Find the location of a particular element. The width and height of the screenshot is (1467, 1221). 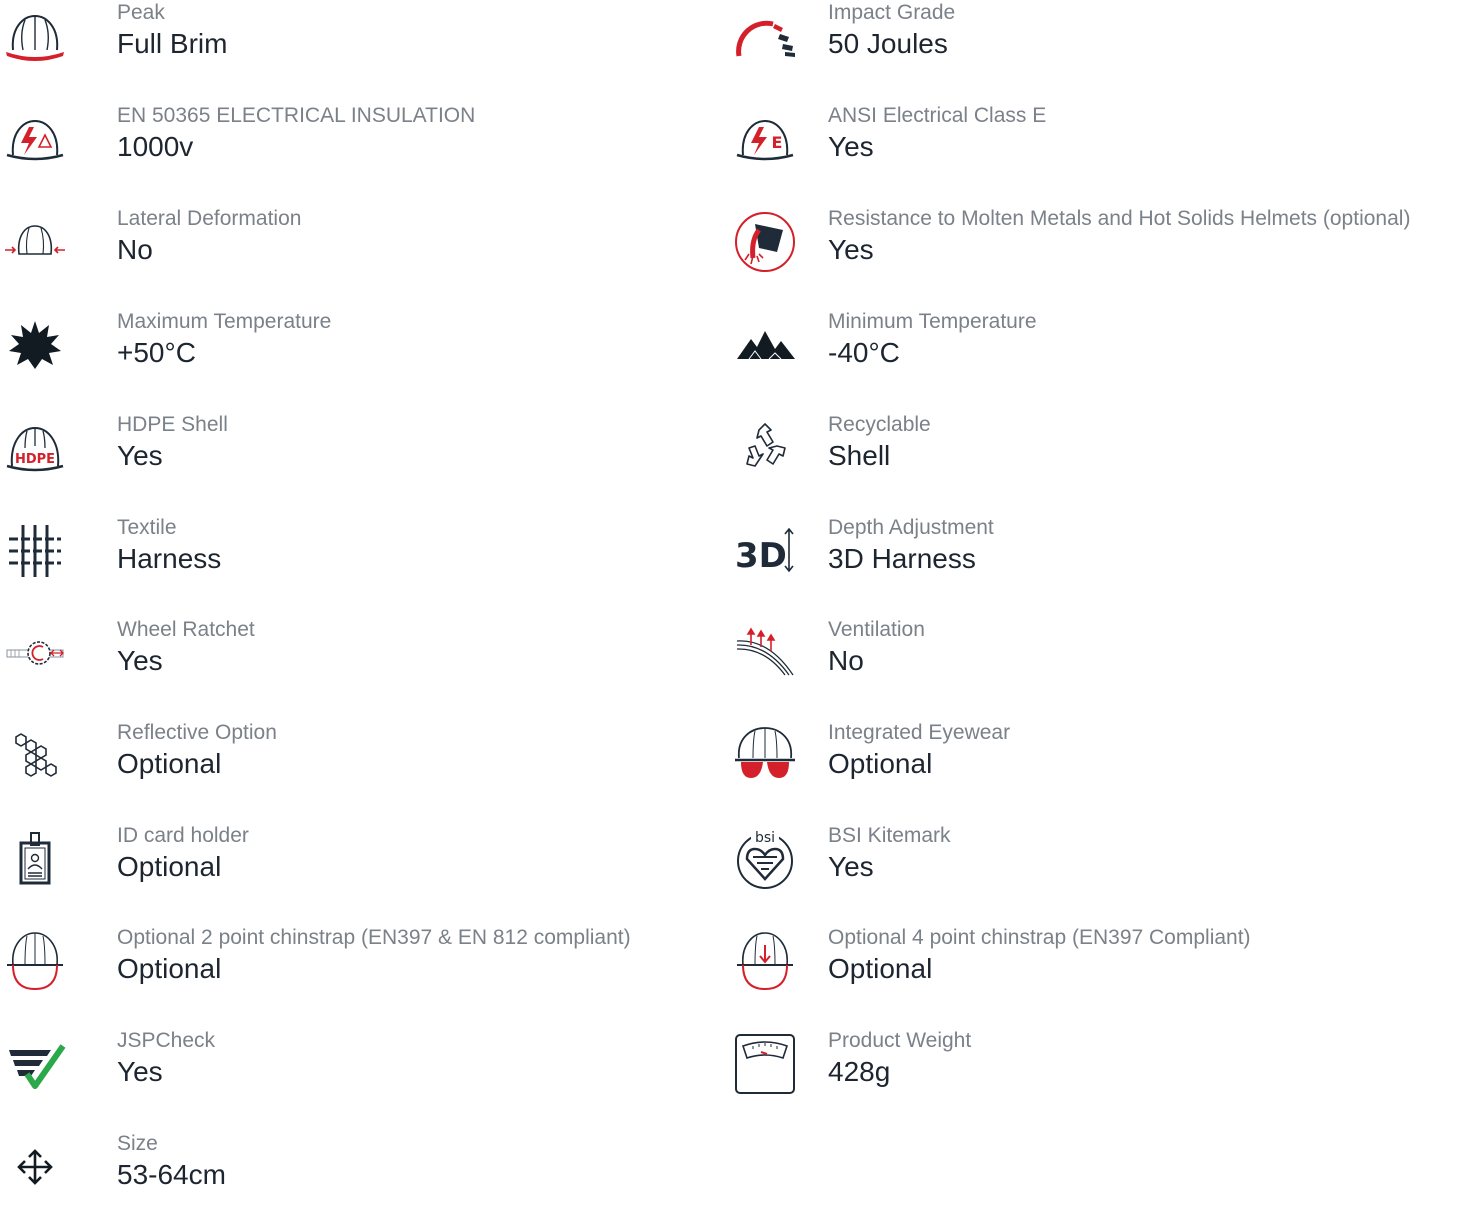

reflective-icon is located at coordinates (35, 756).